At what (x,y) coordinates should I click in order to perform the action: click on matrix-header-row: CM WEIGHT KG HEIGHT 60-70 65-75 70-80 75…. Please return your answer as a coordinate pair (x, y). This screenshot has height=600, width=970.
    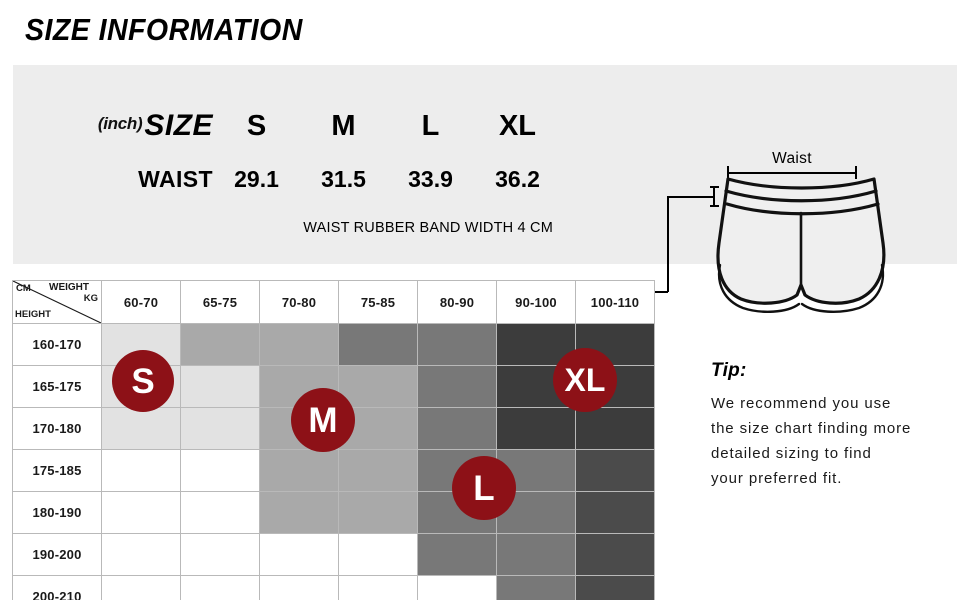
    Looking at the image, I should click on (333, 302).